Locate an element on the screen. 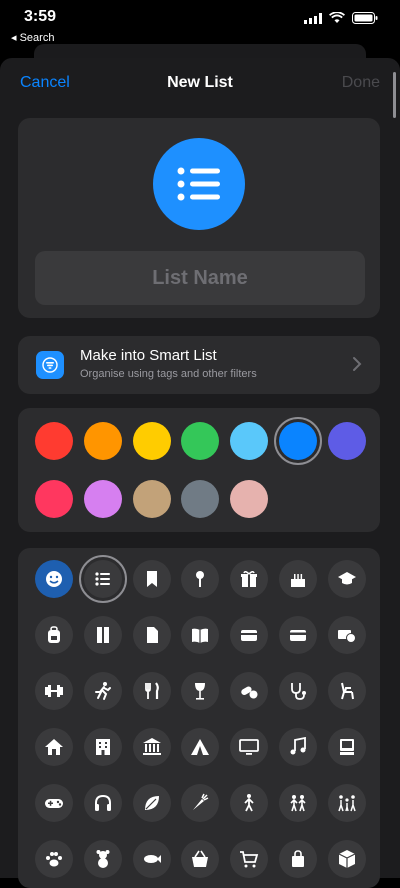 This screenshot has width=400, height=888. smiley-icon is located at coordinates (54, 579).